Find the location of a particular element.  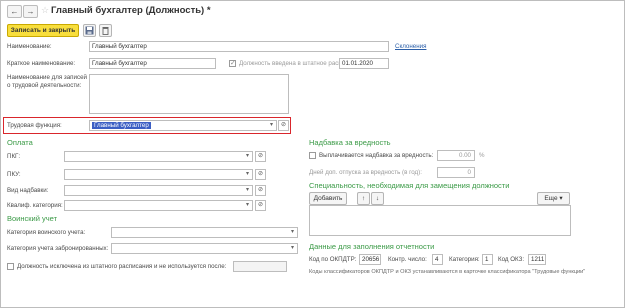

qual-category-label: Квалиф. категория: is located at coordinates (35, 205).